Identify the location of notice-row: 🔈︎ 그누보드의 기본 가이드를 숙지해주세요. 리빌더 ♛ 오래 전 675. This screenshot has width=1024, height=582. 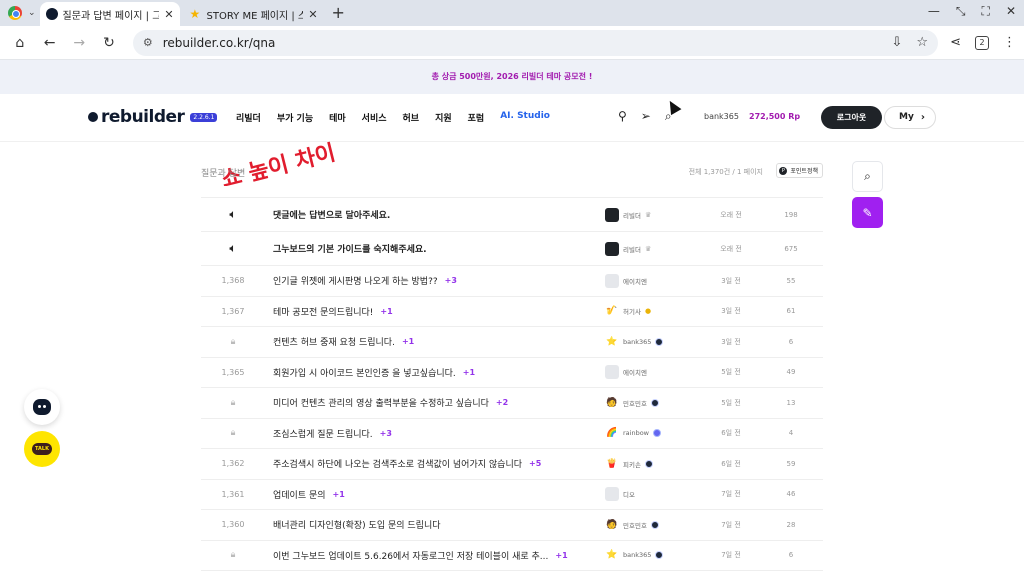
(512, 249).